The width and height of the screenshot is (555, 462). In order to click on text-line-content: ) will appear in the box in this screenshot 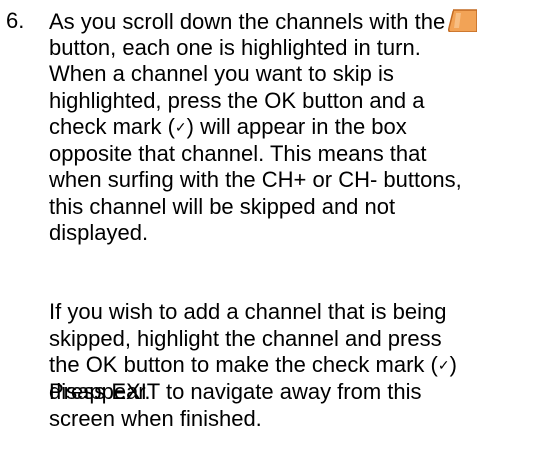, I will do `click(296, 126)`.